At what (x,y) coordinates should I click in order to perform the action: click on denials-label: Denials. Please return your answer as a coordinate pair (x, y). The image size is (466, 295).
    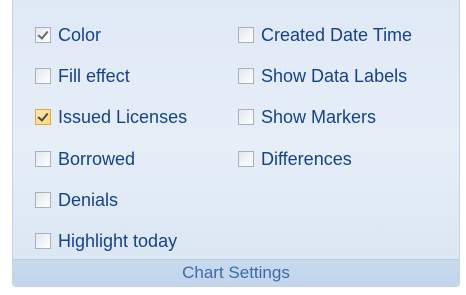
    Looking at the image, I should click on (88, 199).